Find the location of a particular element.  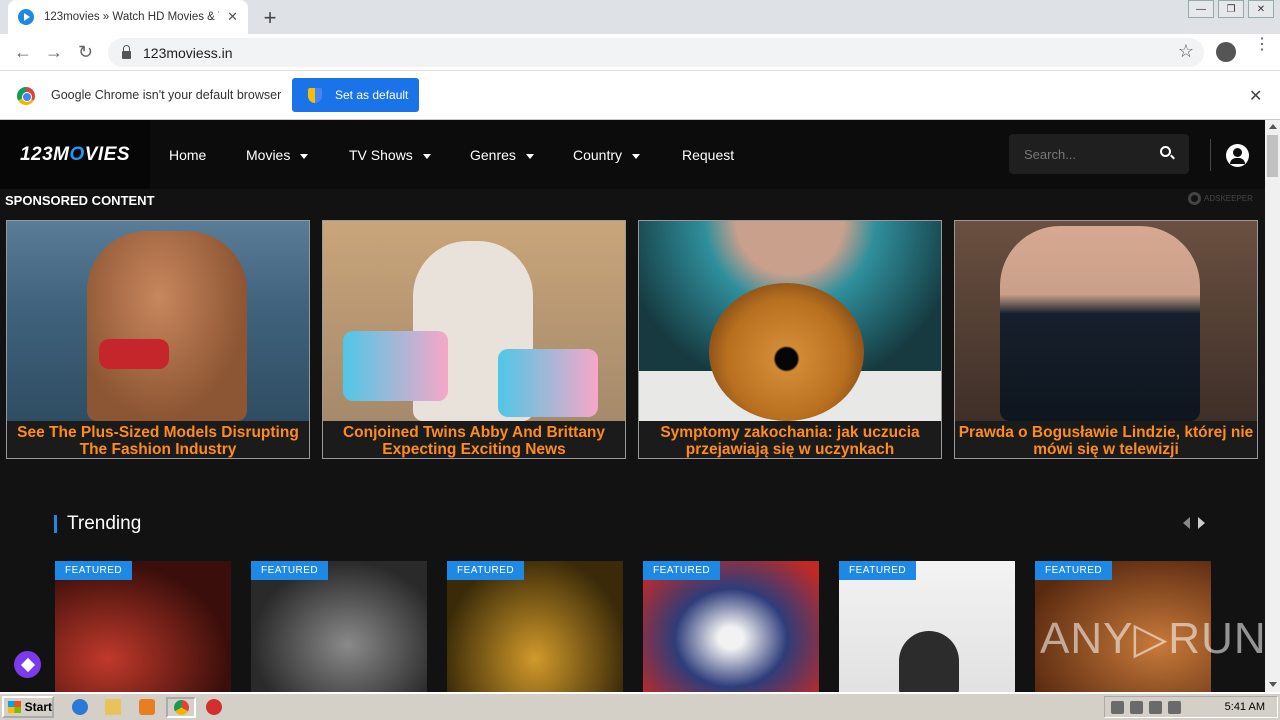

network-icon is located at coordinates (1155, 707).